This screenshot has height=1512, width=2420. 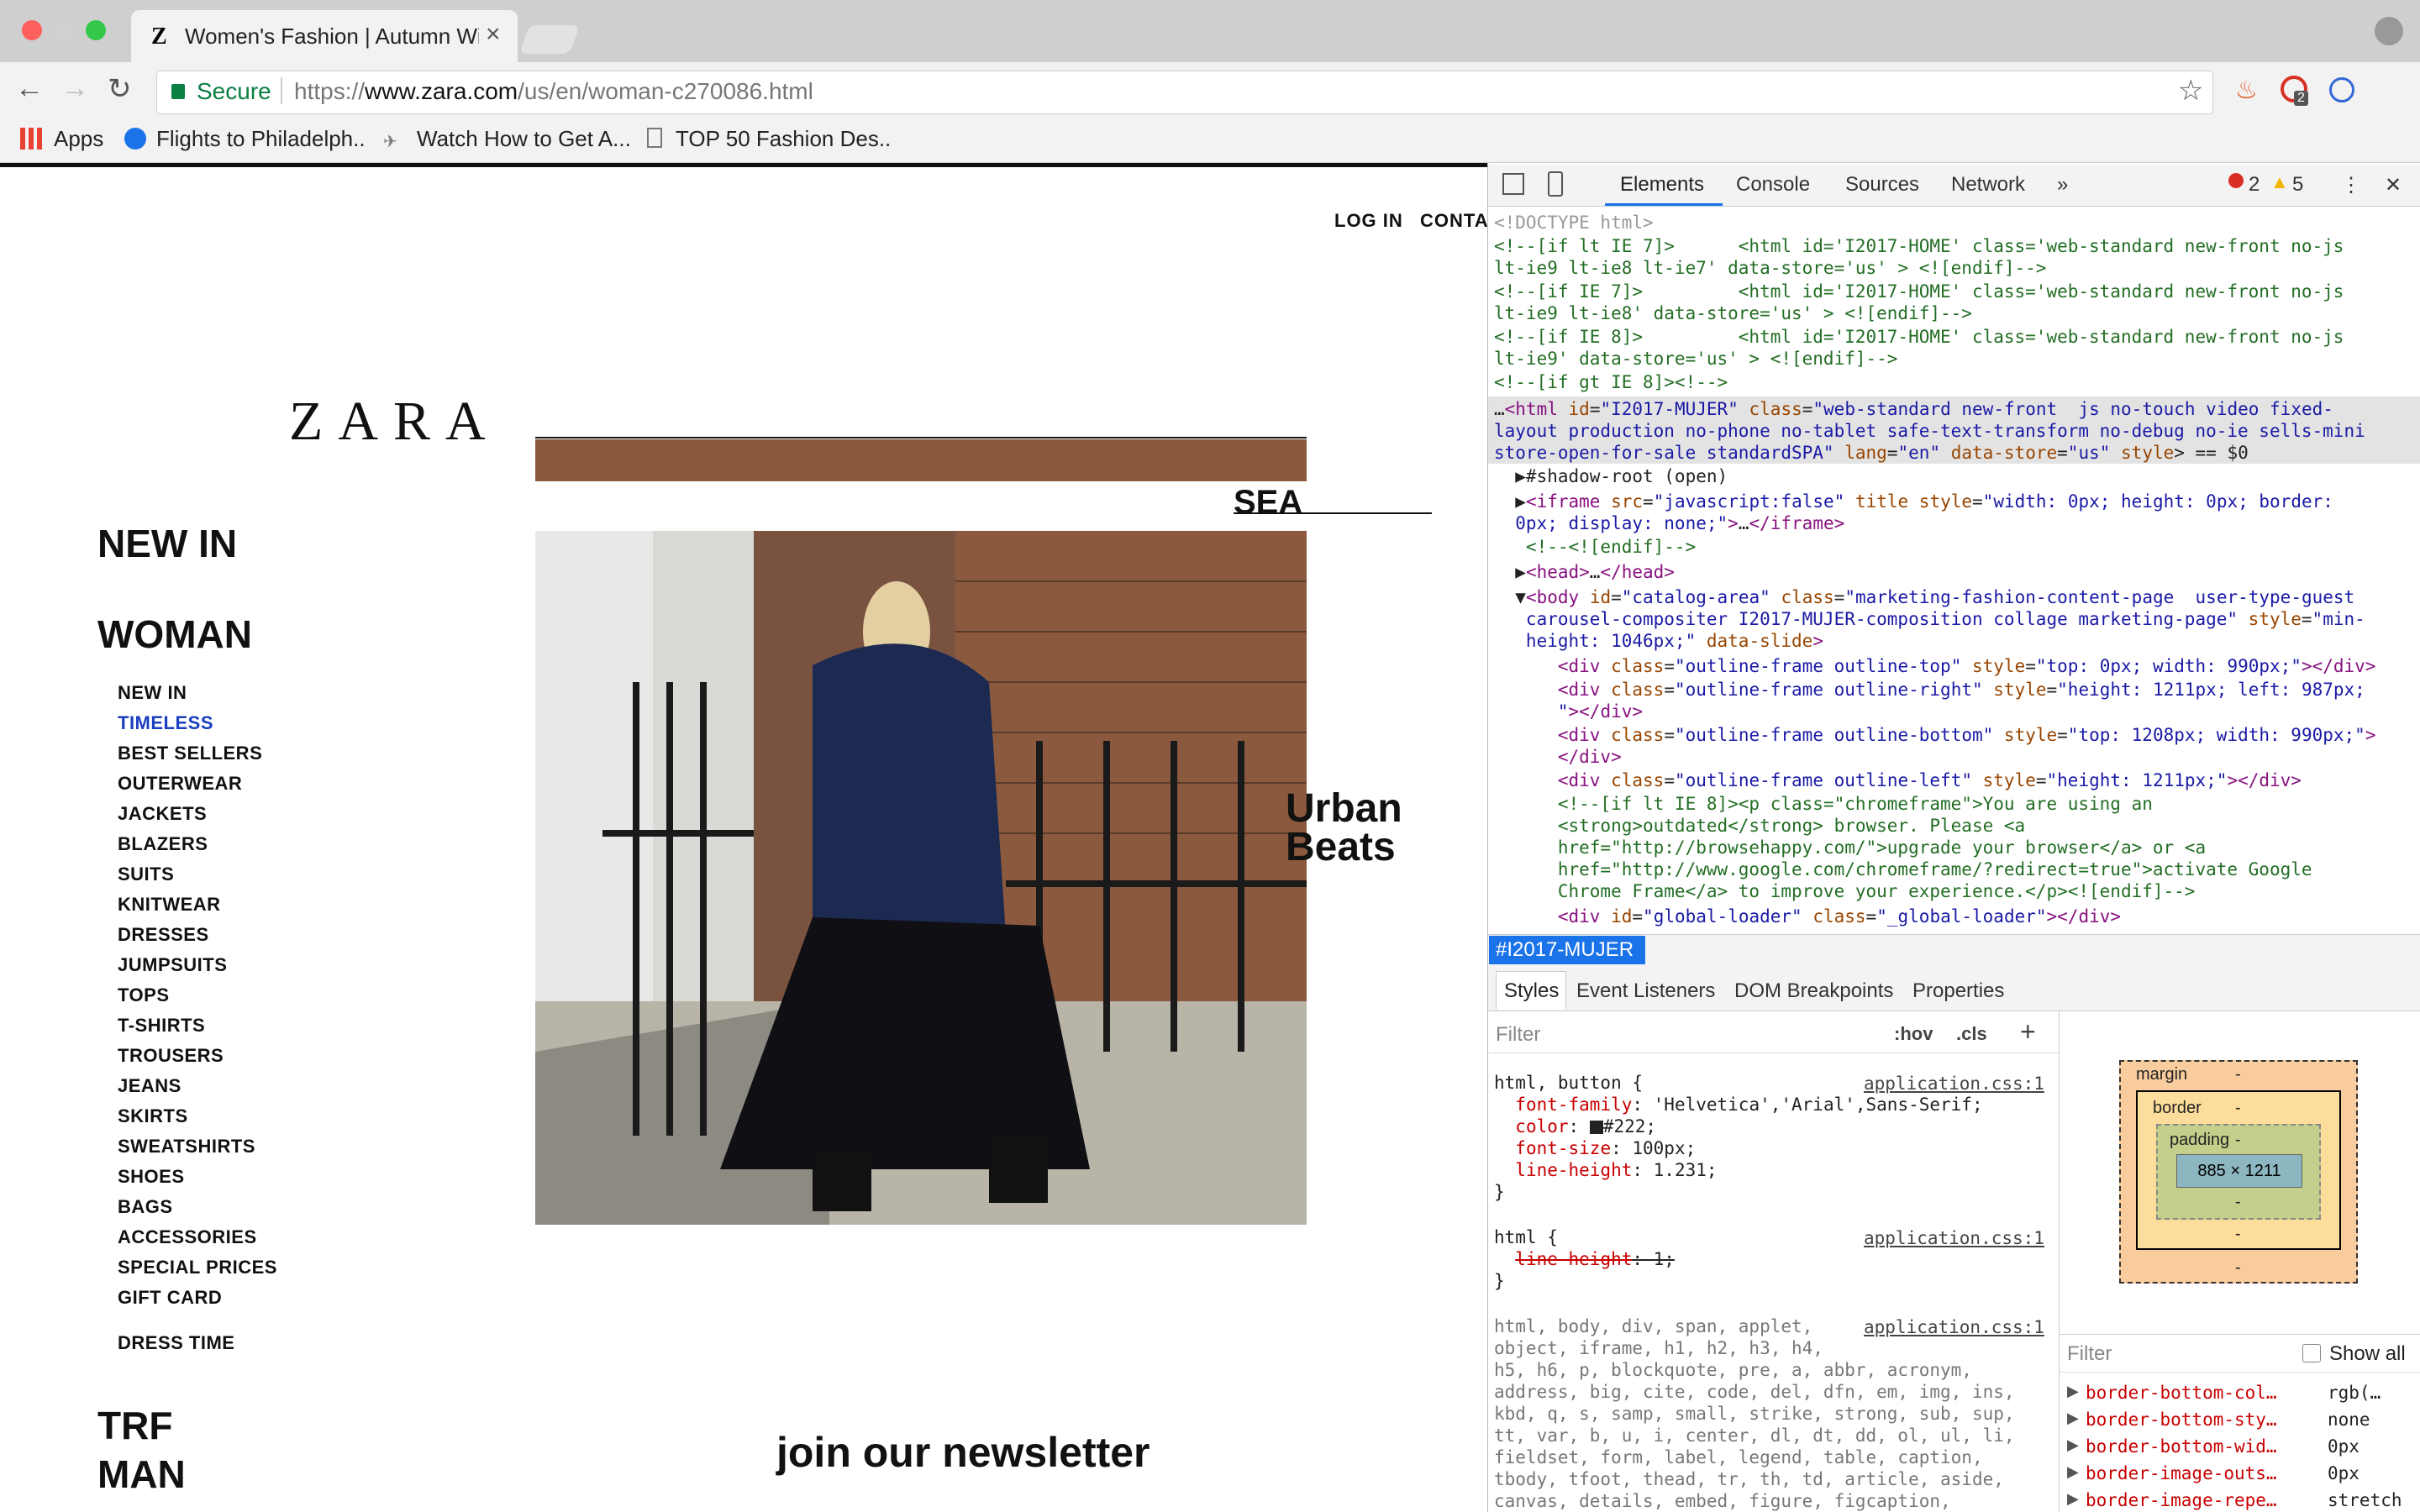 I want to click on profile-icon, so click(x=2389, y=31).